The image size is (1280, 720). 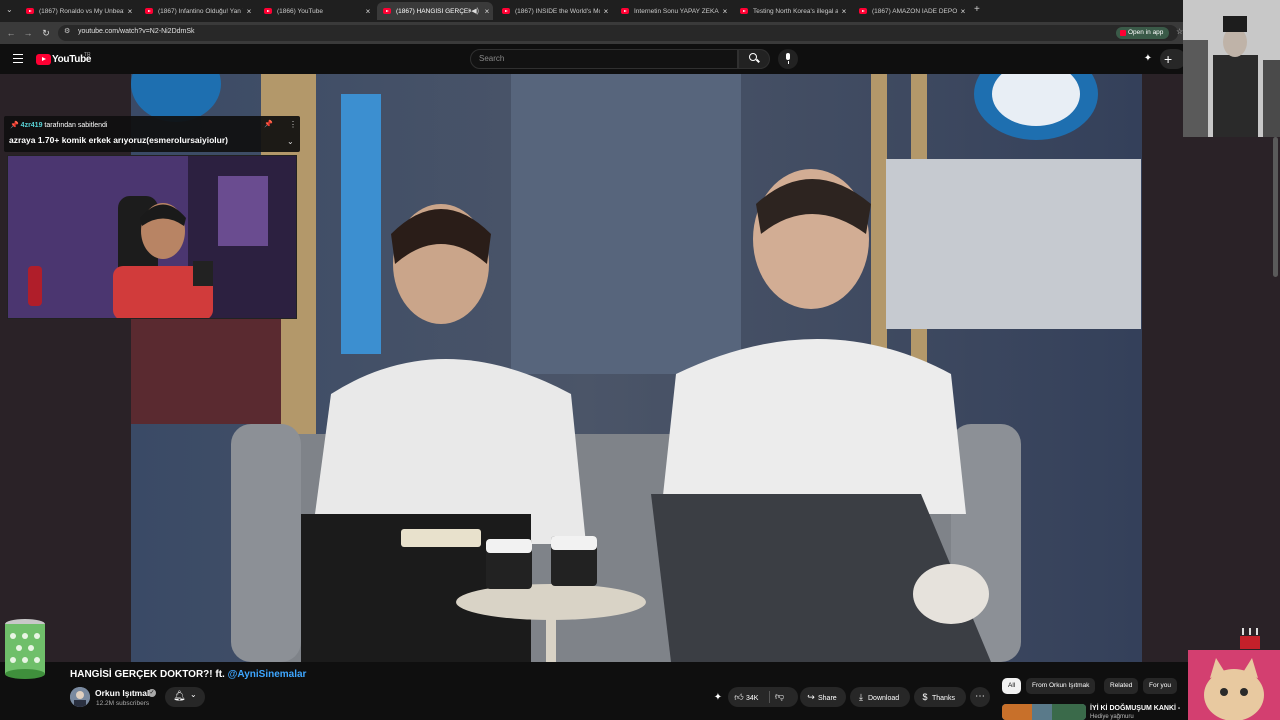 What do you see at coordinates (492, 58) in the screenshot?
I see `search-placeholder: Search` at bounding box center [492, 58].